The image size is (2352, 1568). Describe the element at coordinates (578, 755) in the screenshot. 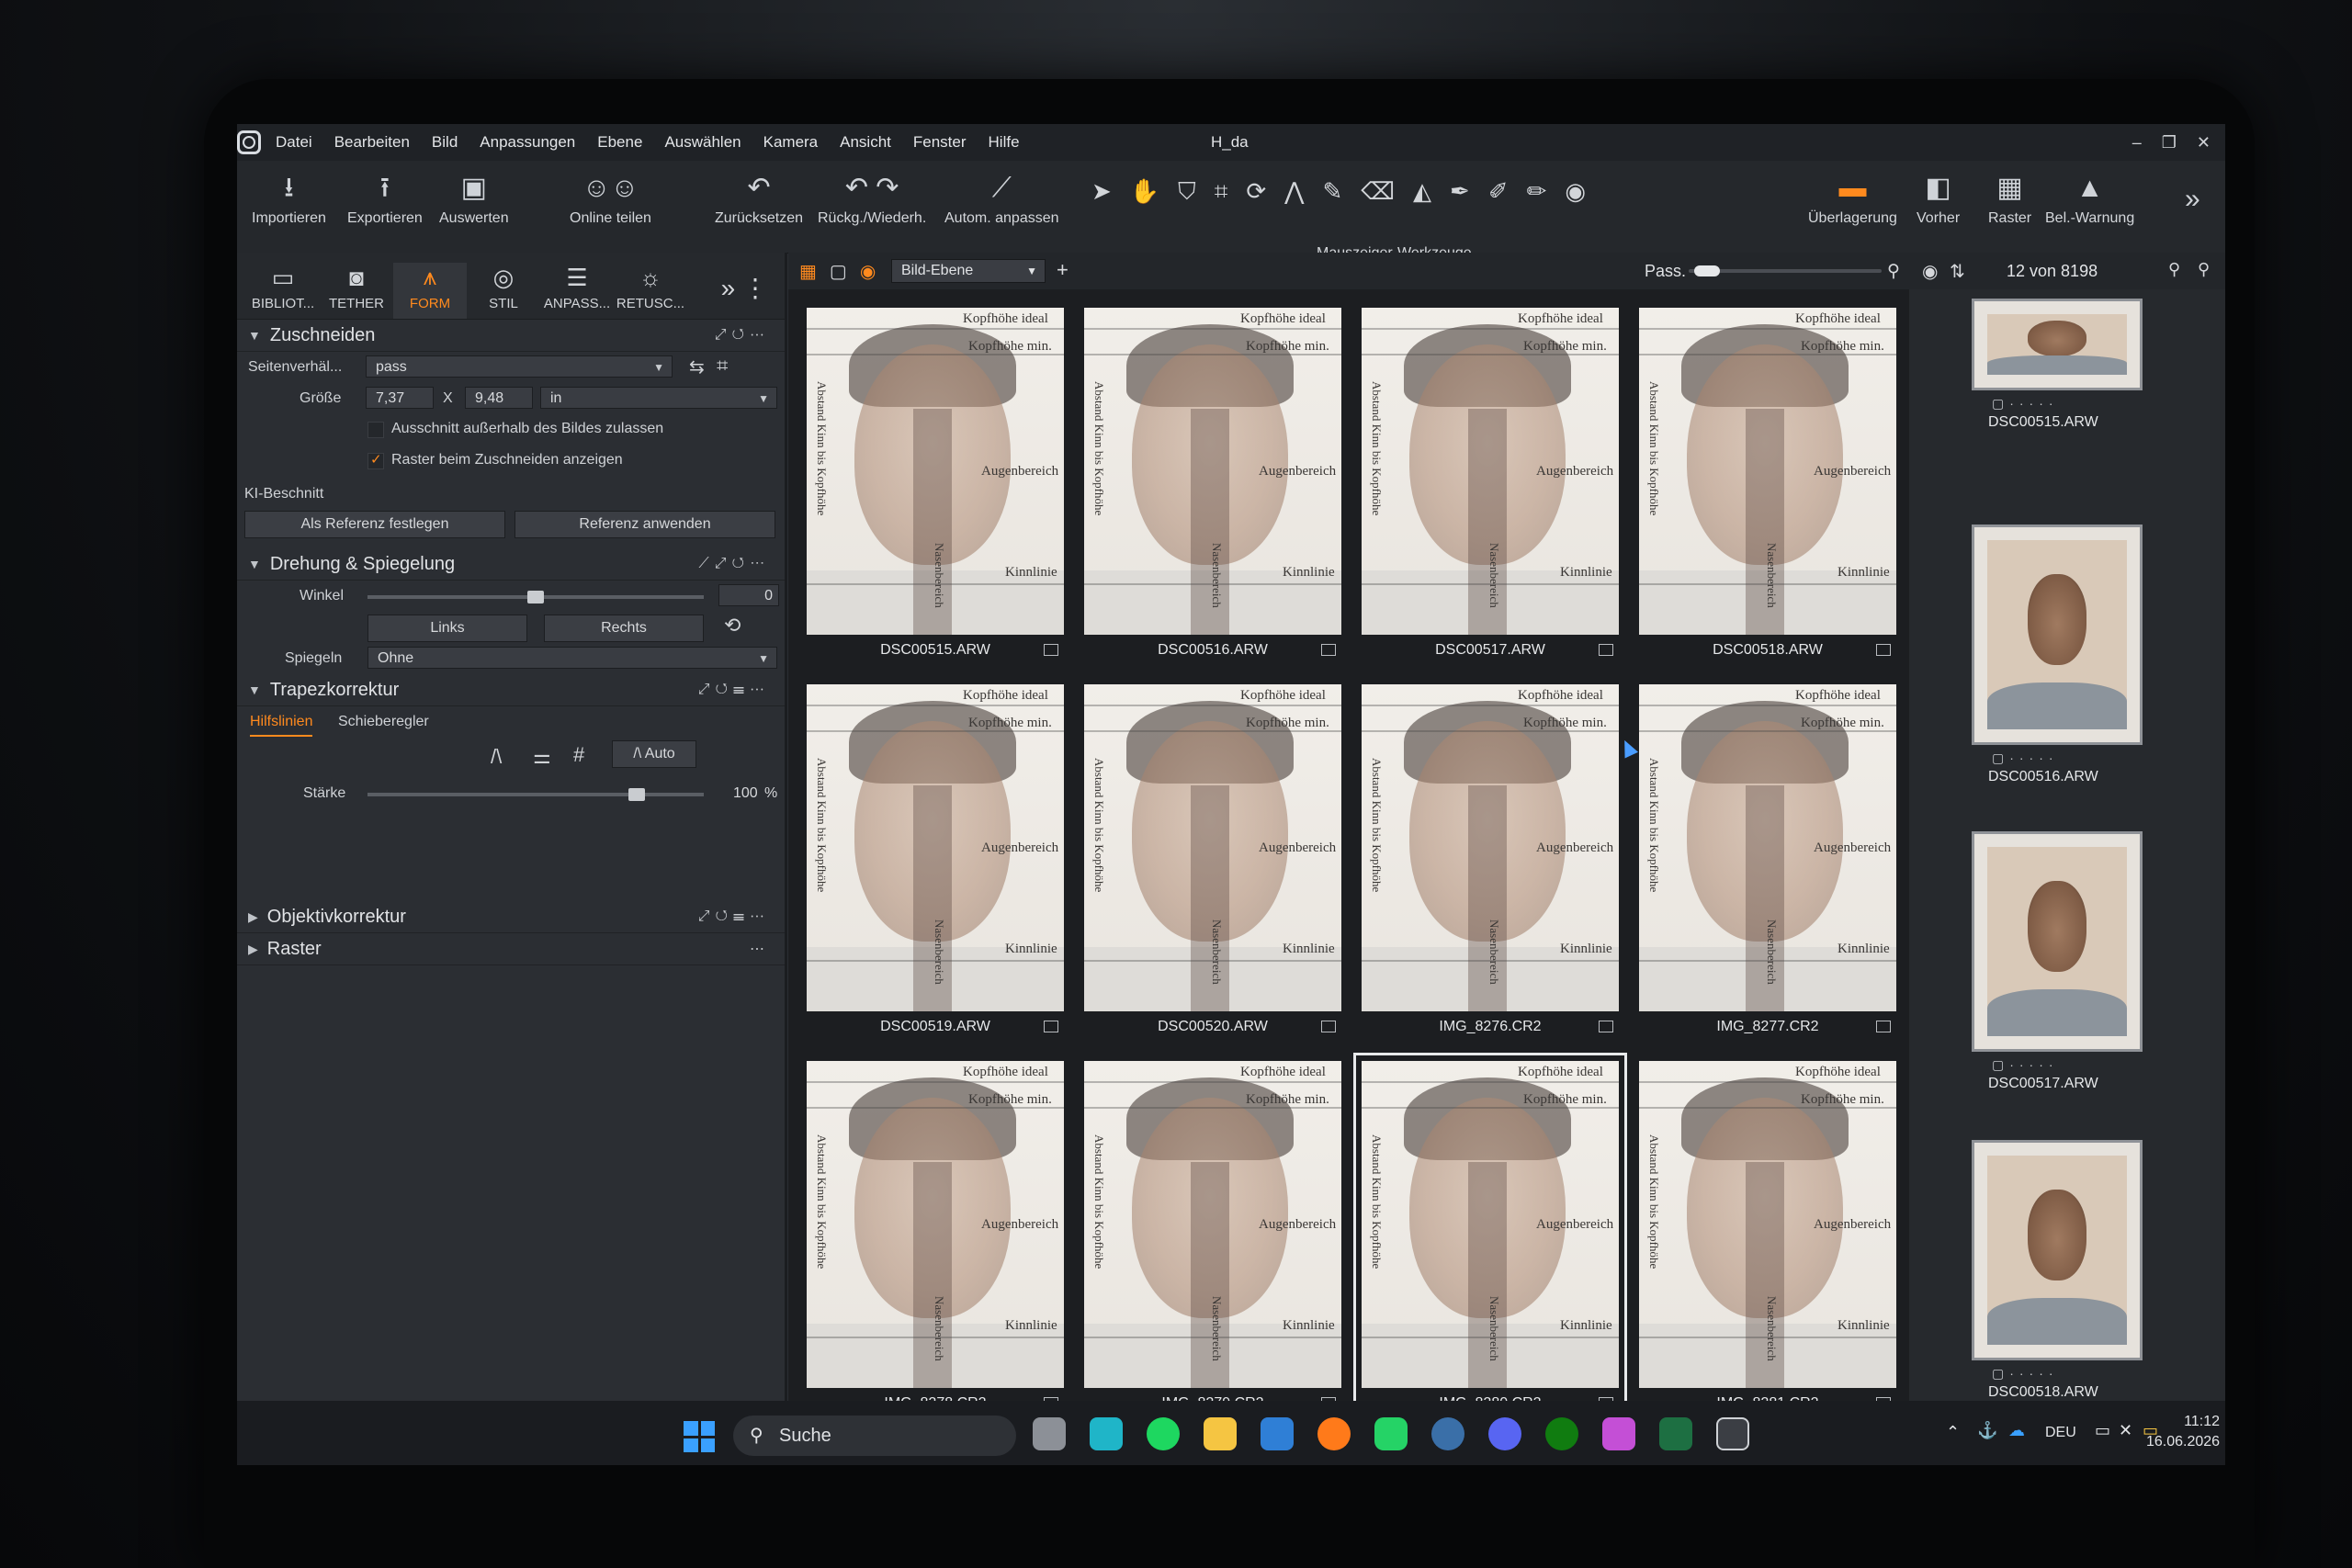

I see `full-keystone-icon: #` at that location.